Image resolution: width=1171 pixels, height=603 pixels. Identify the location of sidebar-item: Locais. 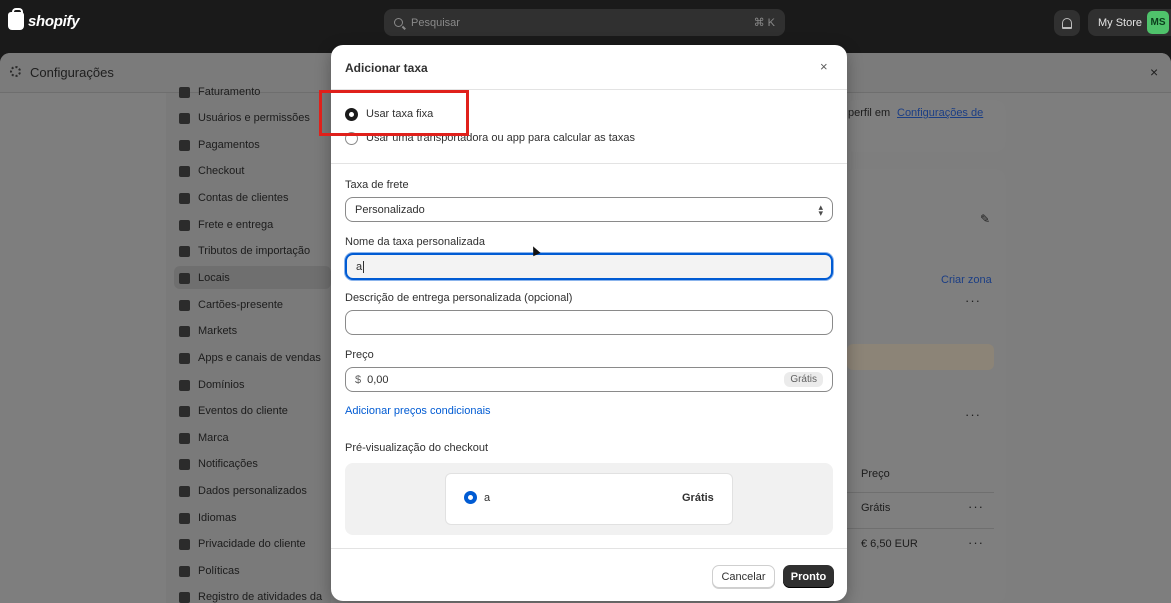
(204, 278).